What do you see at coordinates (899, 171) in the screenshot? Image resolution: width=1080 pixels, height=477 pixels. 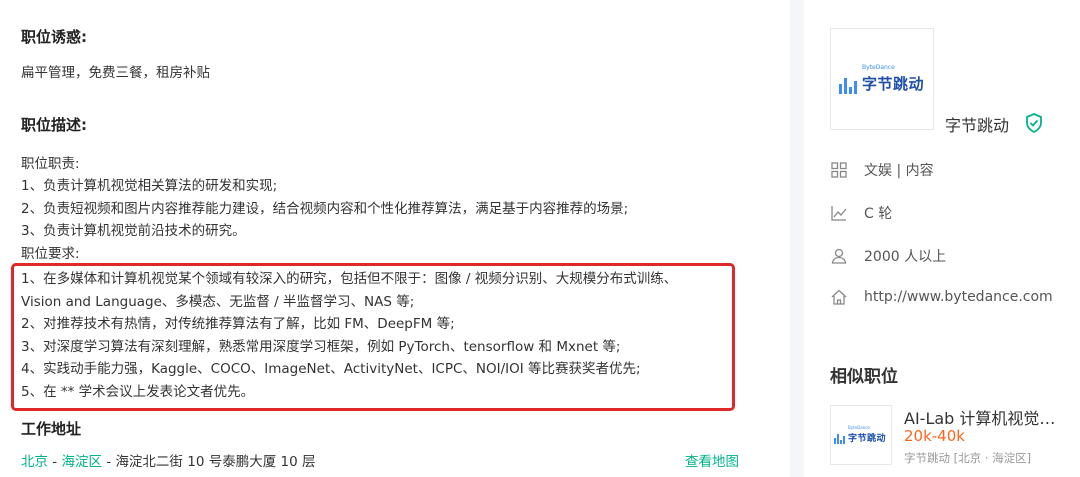 I see `industry-text: 文娱 | 内容` at bounding box center [899, 171].